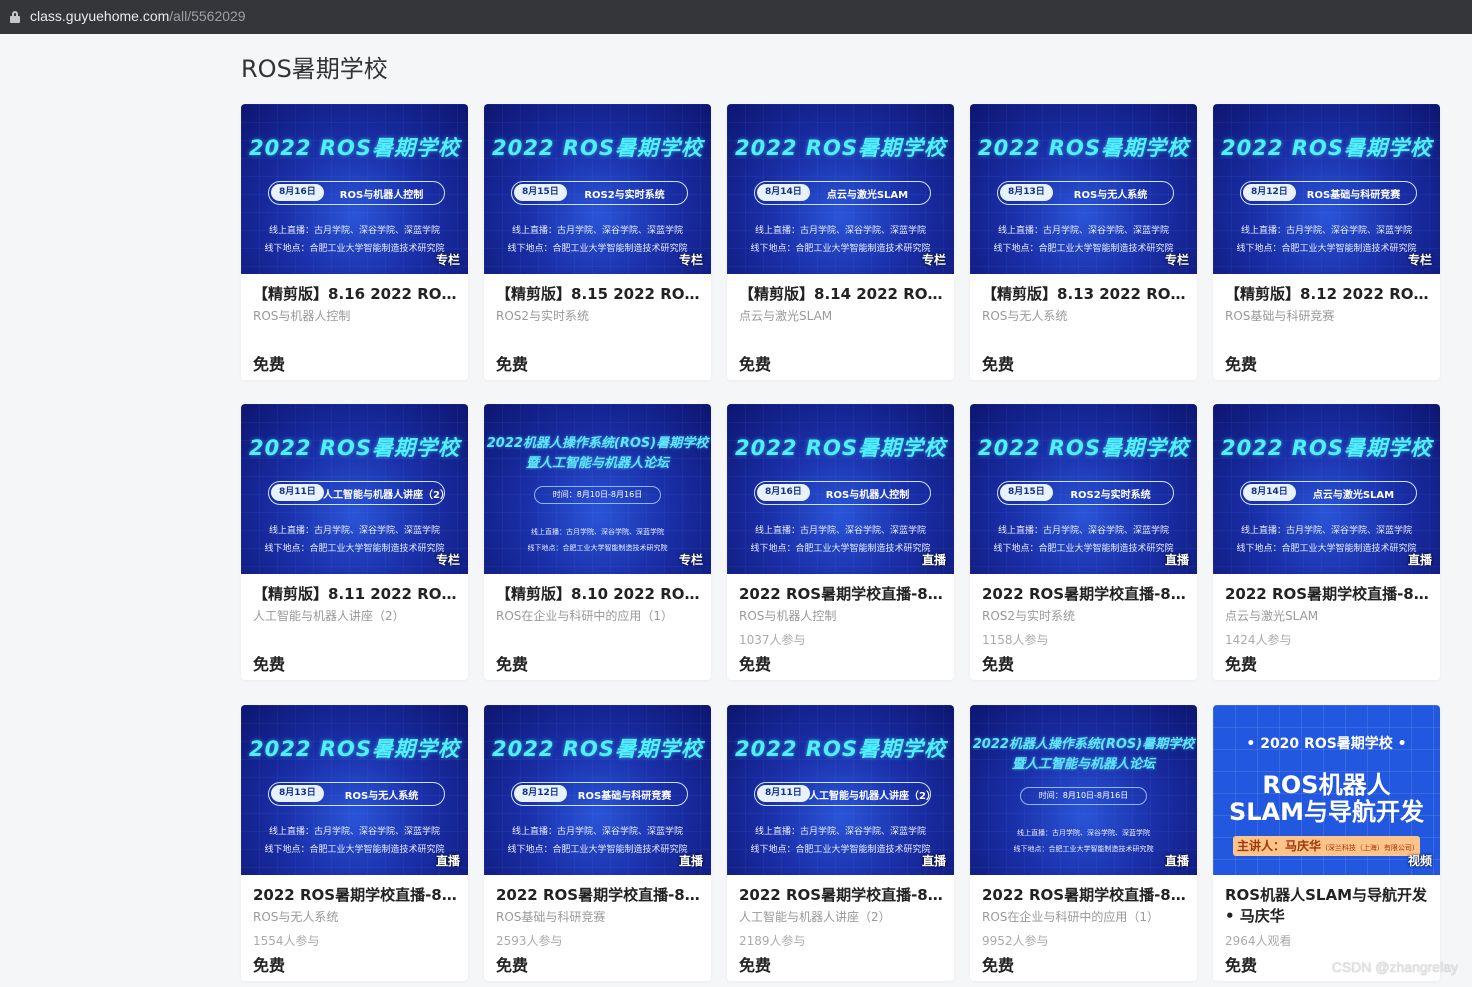 This screenshot has width=1472, height=987. I want to click on course-title: 2022 ROS暑期学校直播-8.11, so click(841, 895).